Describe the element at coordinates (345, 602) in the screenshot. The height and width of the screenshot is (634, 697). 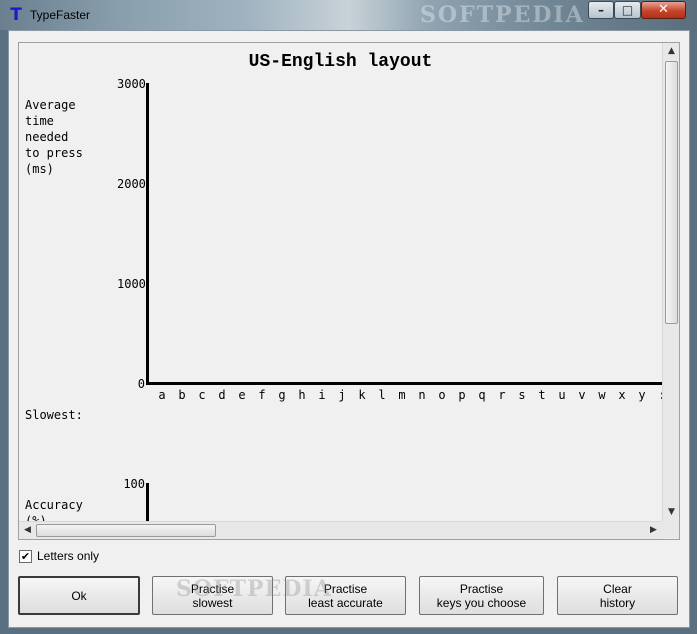
I see `button-label-line: least accurate` at that location.